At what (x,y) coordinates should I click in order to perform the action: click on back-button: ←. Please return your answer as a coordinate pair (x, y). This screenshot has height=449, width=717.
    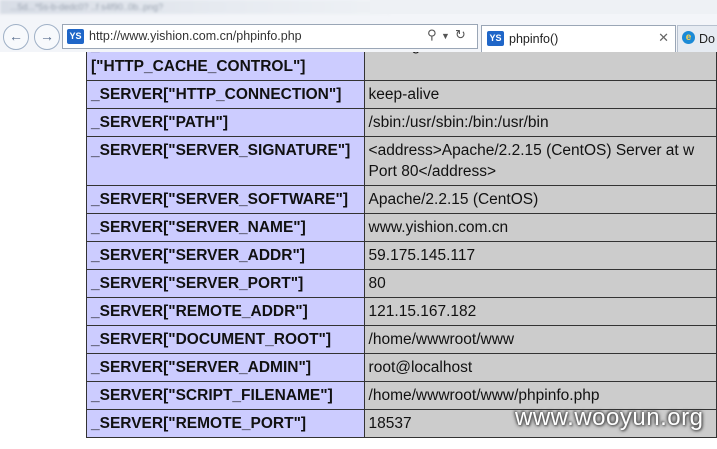
    Looking at the image, I should click on (16, 37).